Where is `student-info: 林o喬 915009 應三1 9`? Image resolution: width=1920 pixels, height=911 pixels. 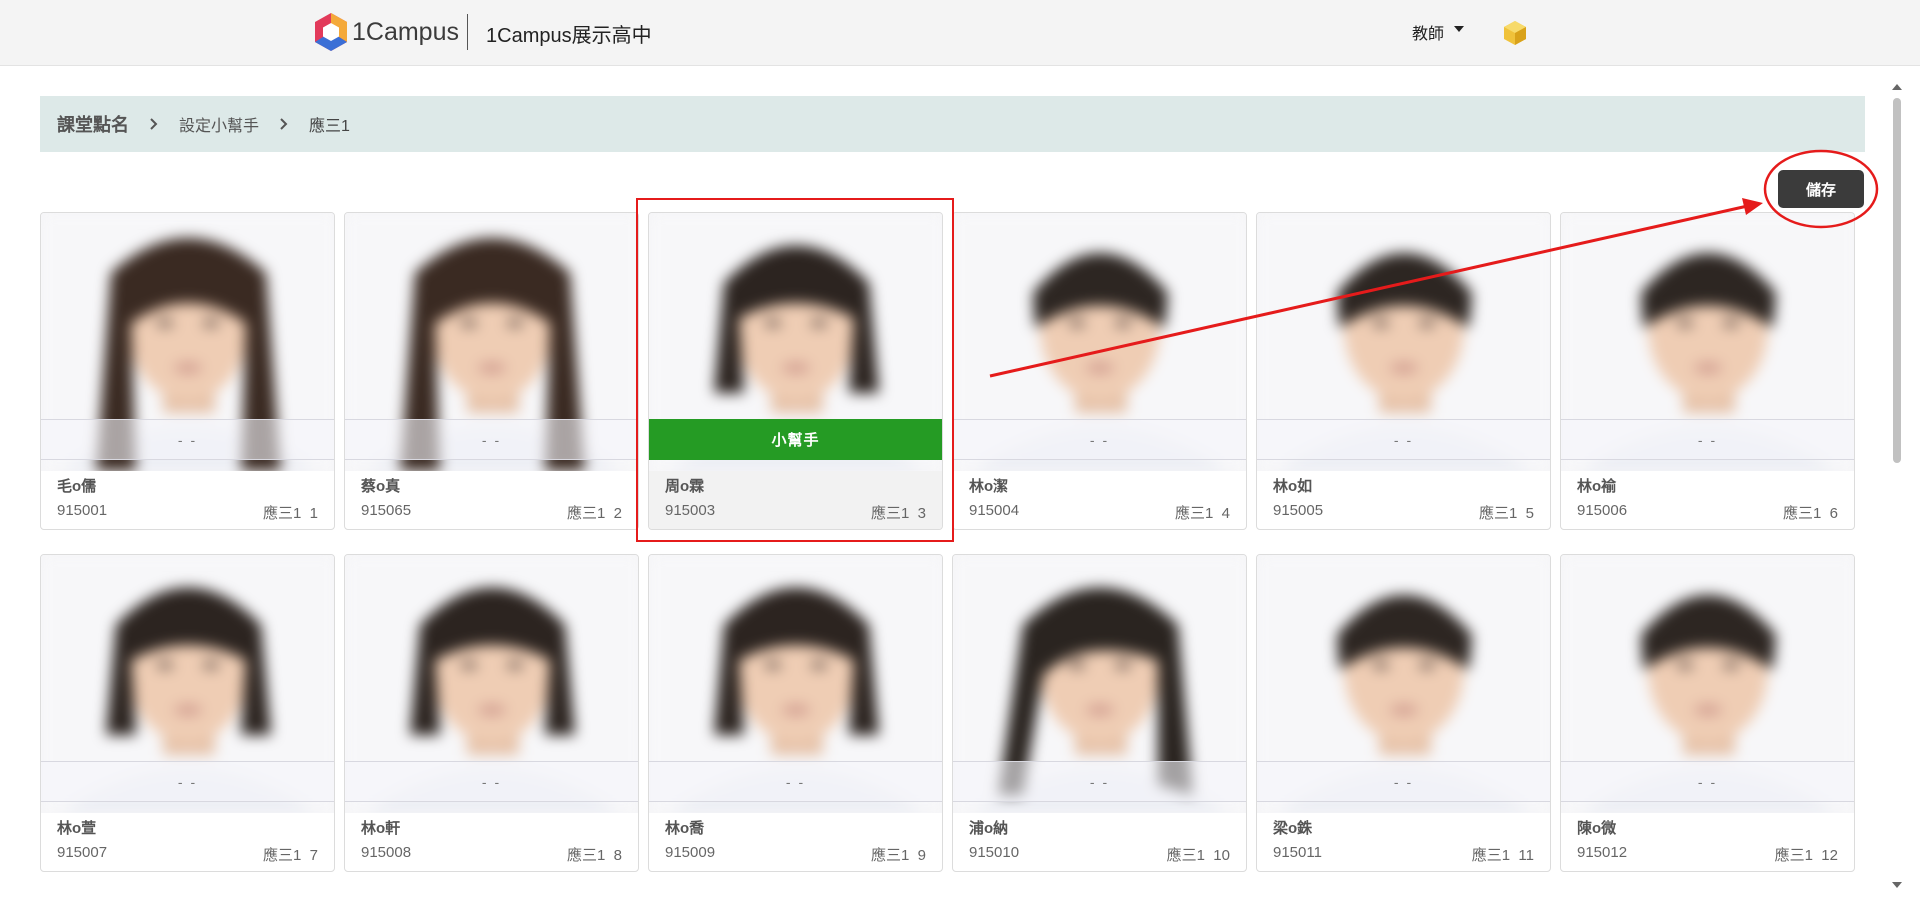 student-info: 林o喬 915009 應三1 9 is located at coordinates (795, 842).